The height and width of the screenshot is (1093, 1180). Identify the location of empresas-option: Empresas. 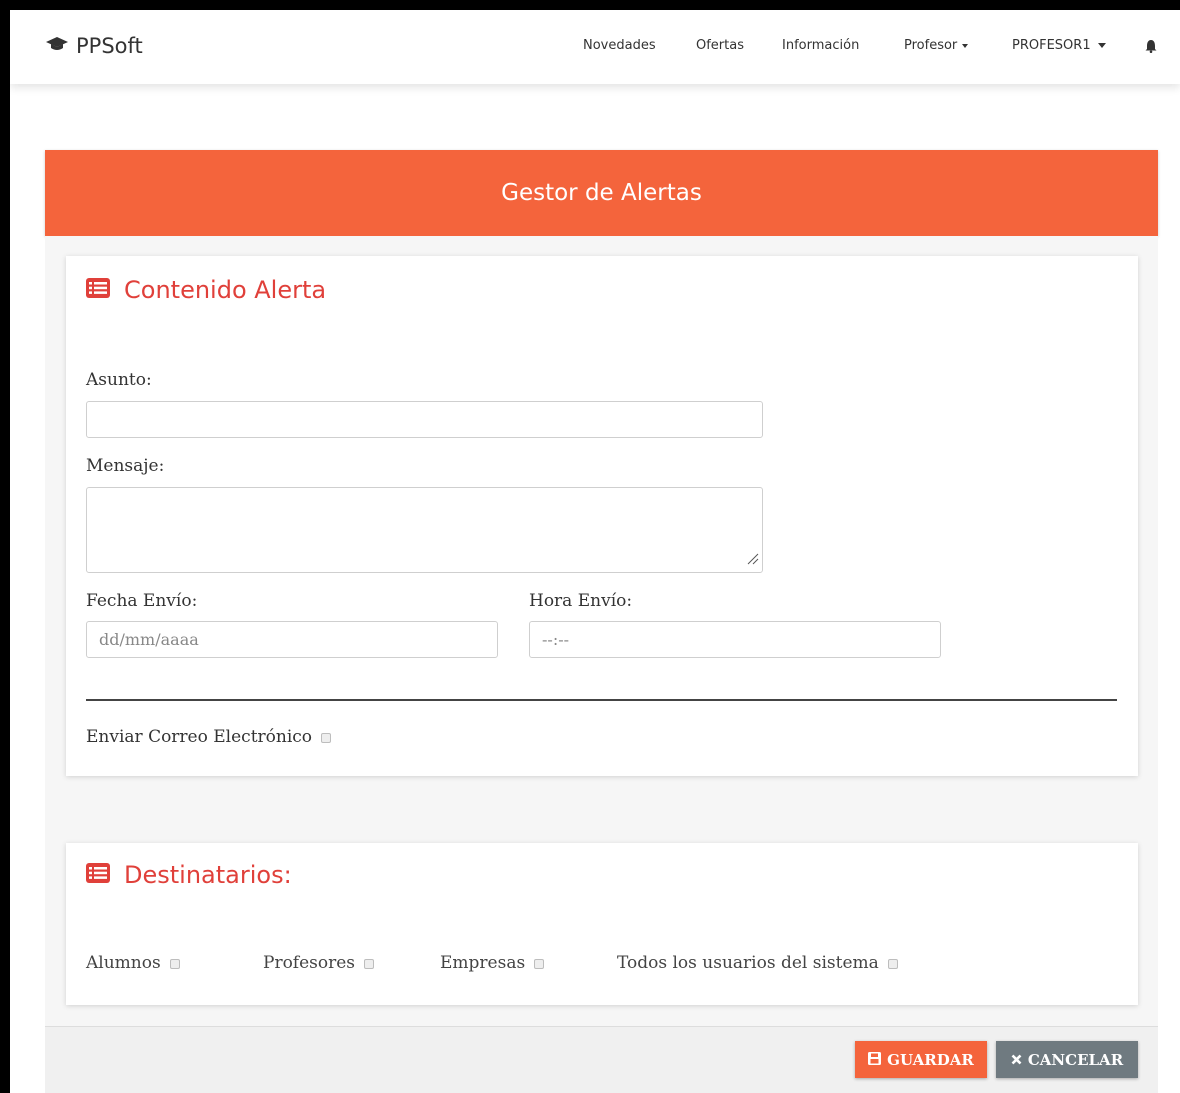
(492, 963).